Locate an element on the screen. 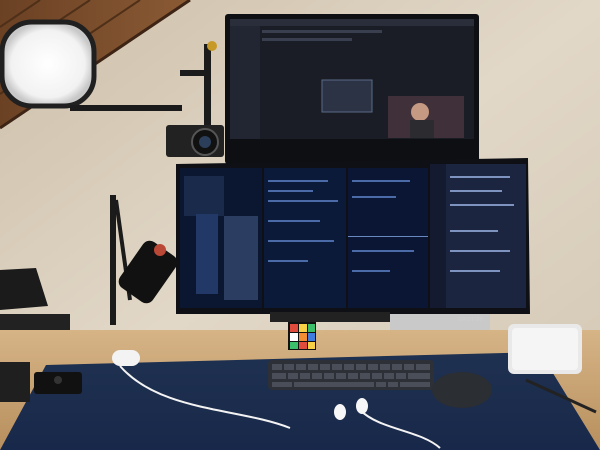 The height and width of the screenshot is (450, 600). rubiks-cube is located at coordinates (302, 336).